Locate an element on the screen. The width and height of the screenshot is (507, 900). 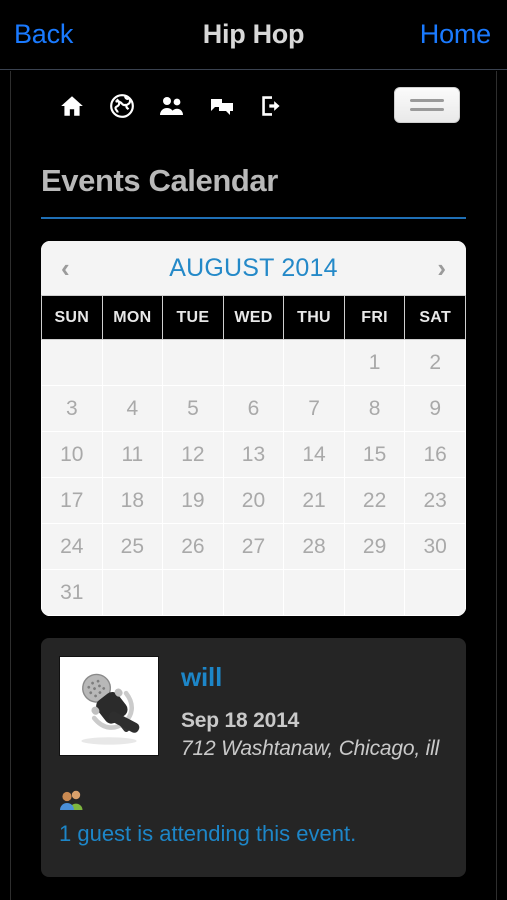
calendar-day-20: 20 is located at coordinates (253, 500).